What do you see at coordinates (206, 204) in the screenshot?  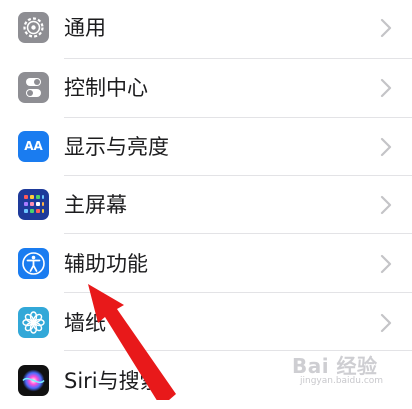 I see `settings-row-home-screen: 主屏幕` at bounding box center [206, 204].